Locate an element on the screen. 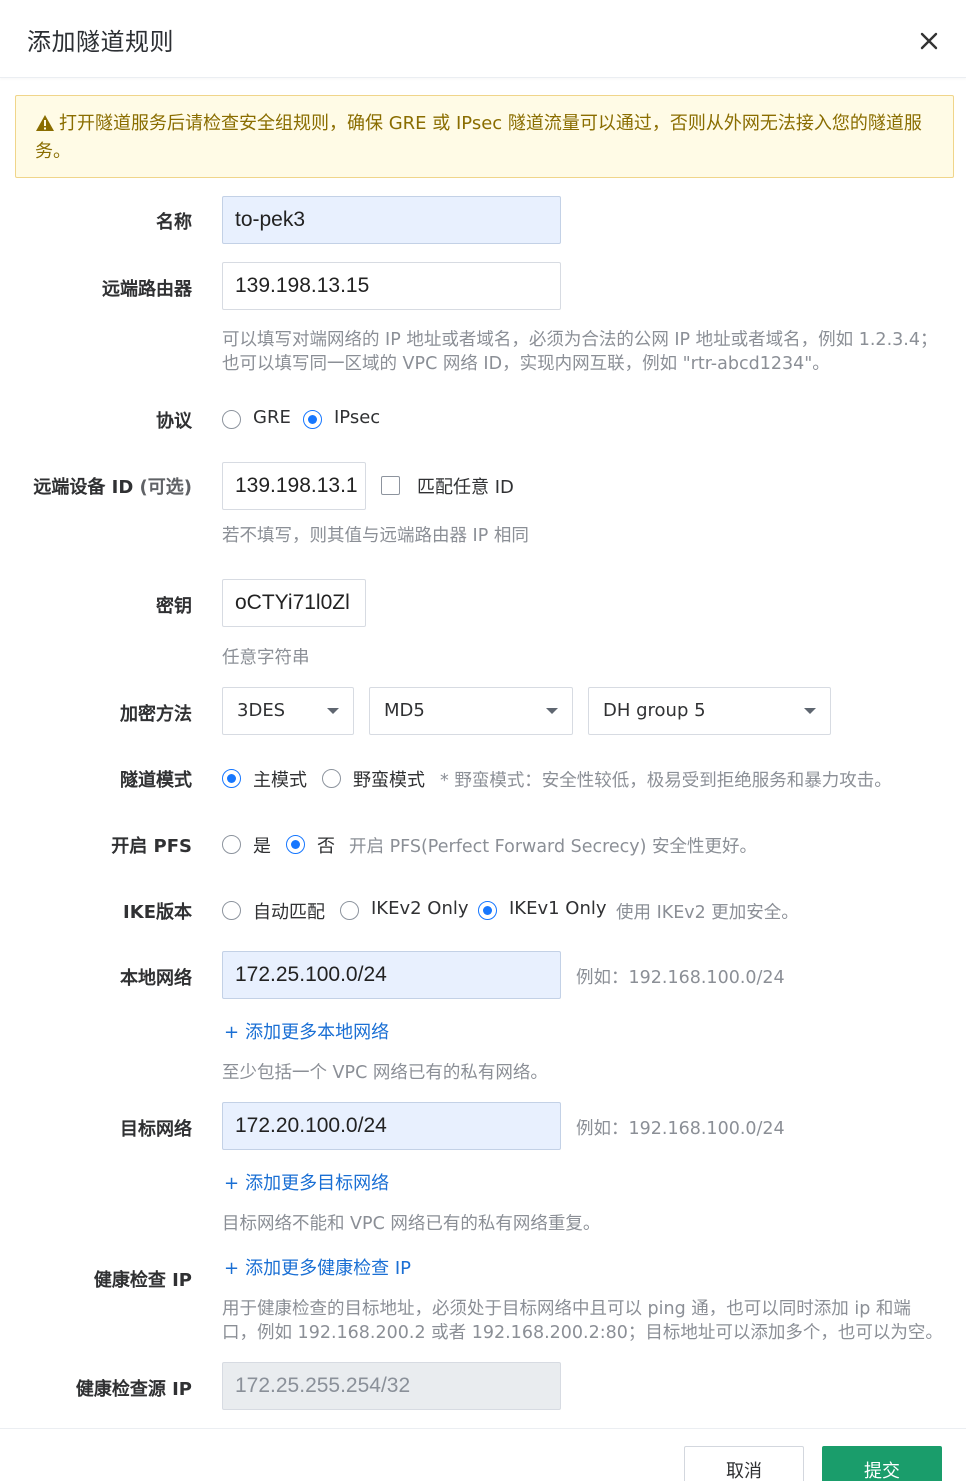 This screenshot has width=966, height=1481. pfs-yes-label: 是 is located at coordinates (262, 845).